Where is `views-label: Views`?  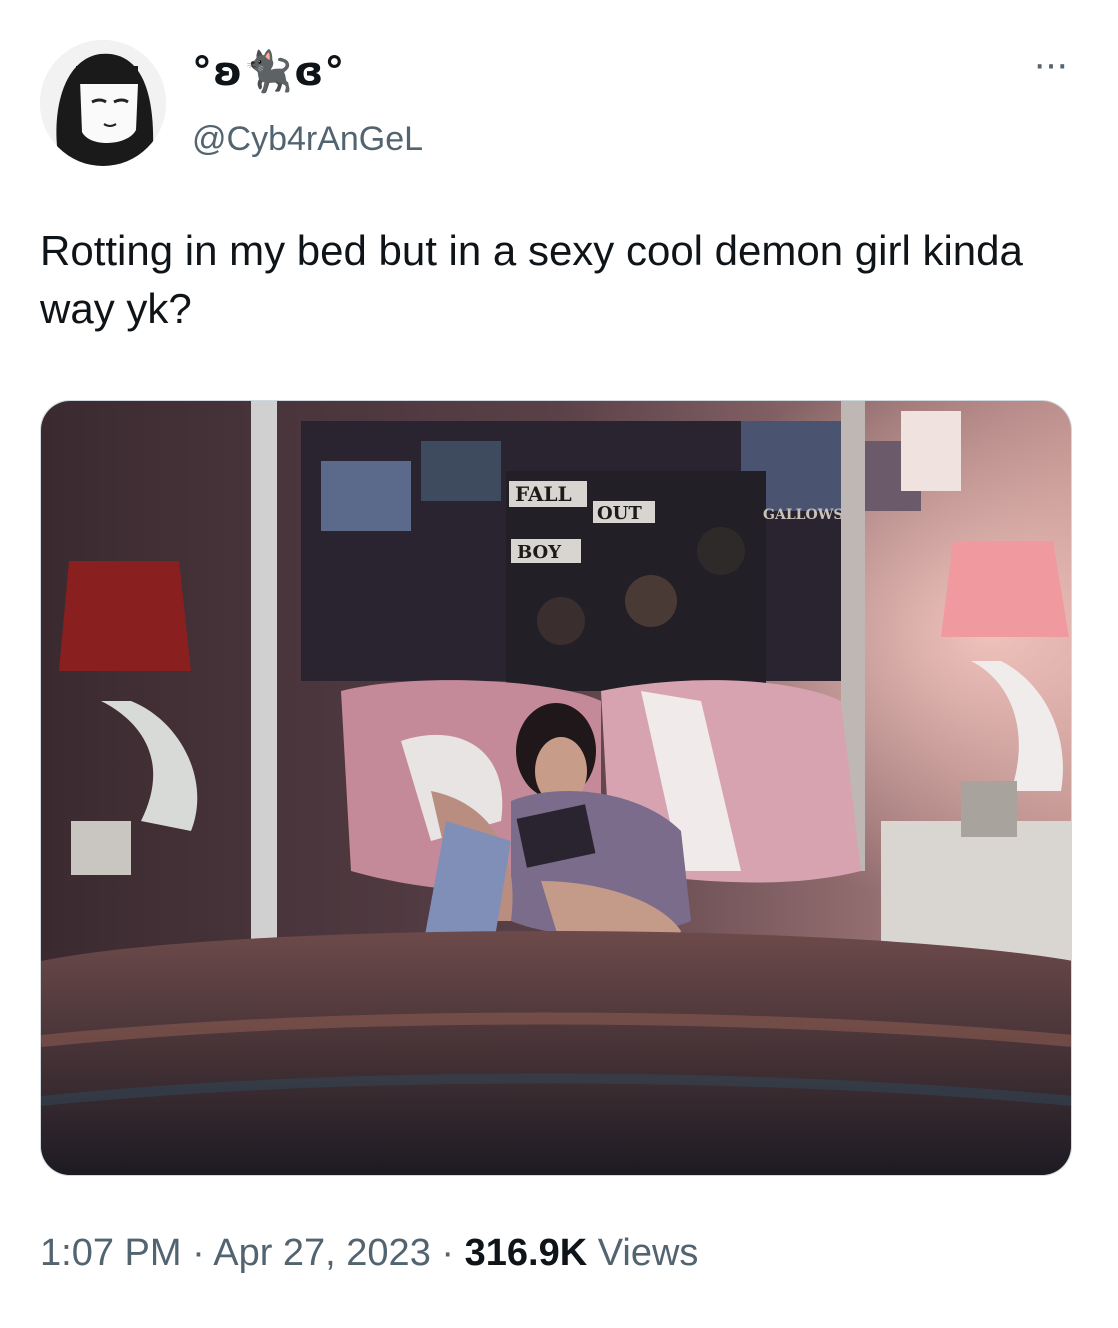 views-label: Views is located at coordinates (643, 1253).